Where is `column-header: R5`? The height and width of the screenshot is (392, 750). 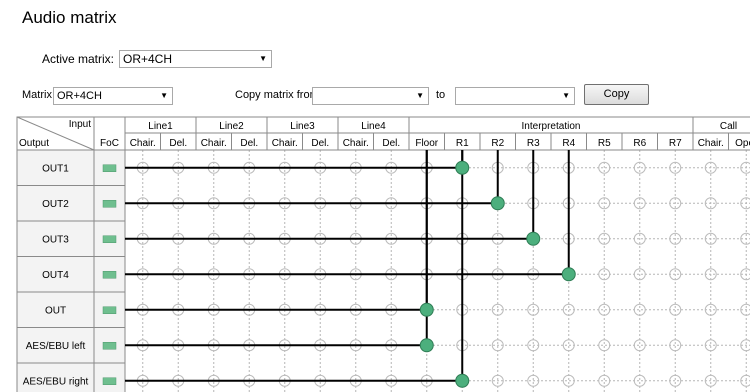 column-header: R5 is located at coordinates (604, 143).